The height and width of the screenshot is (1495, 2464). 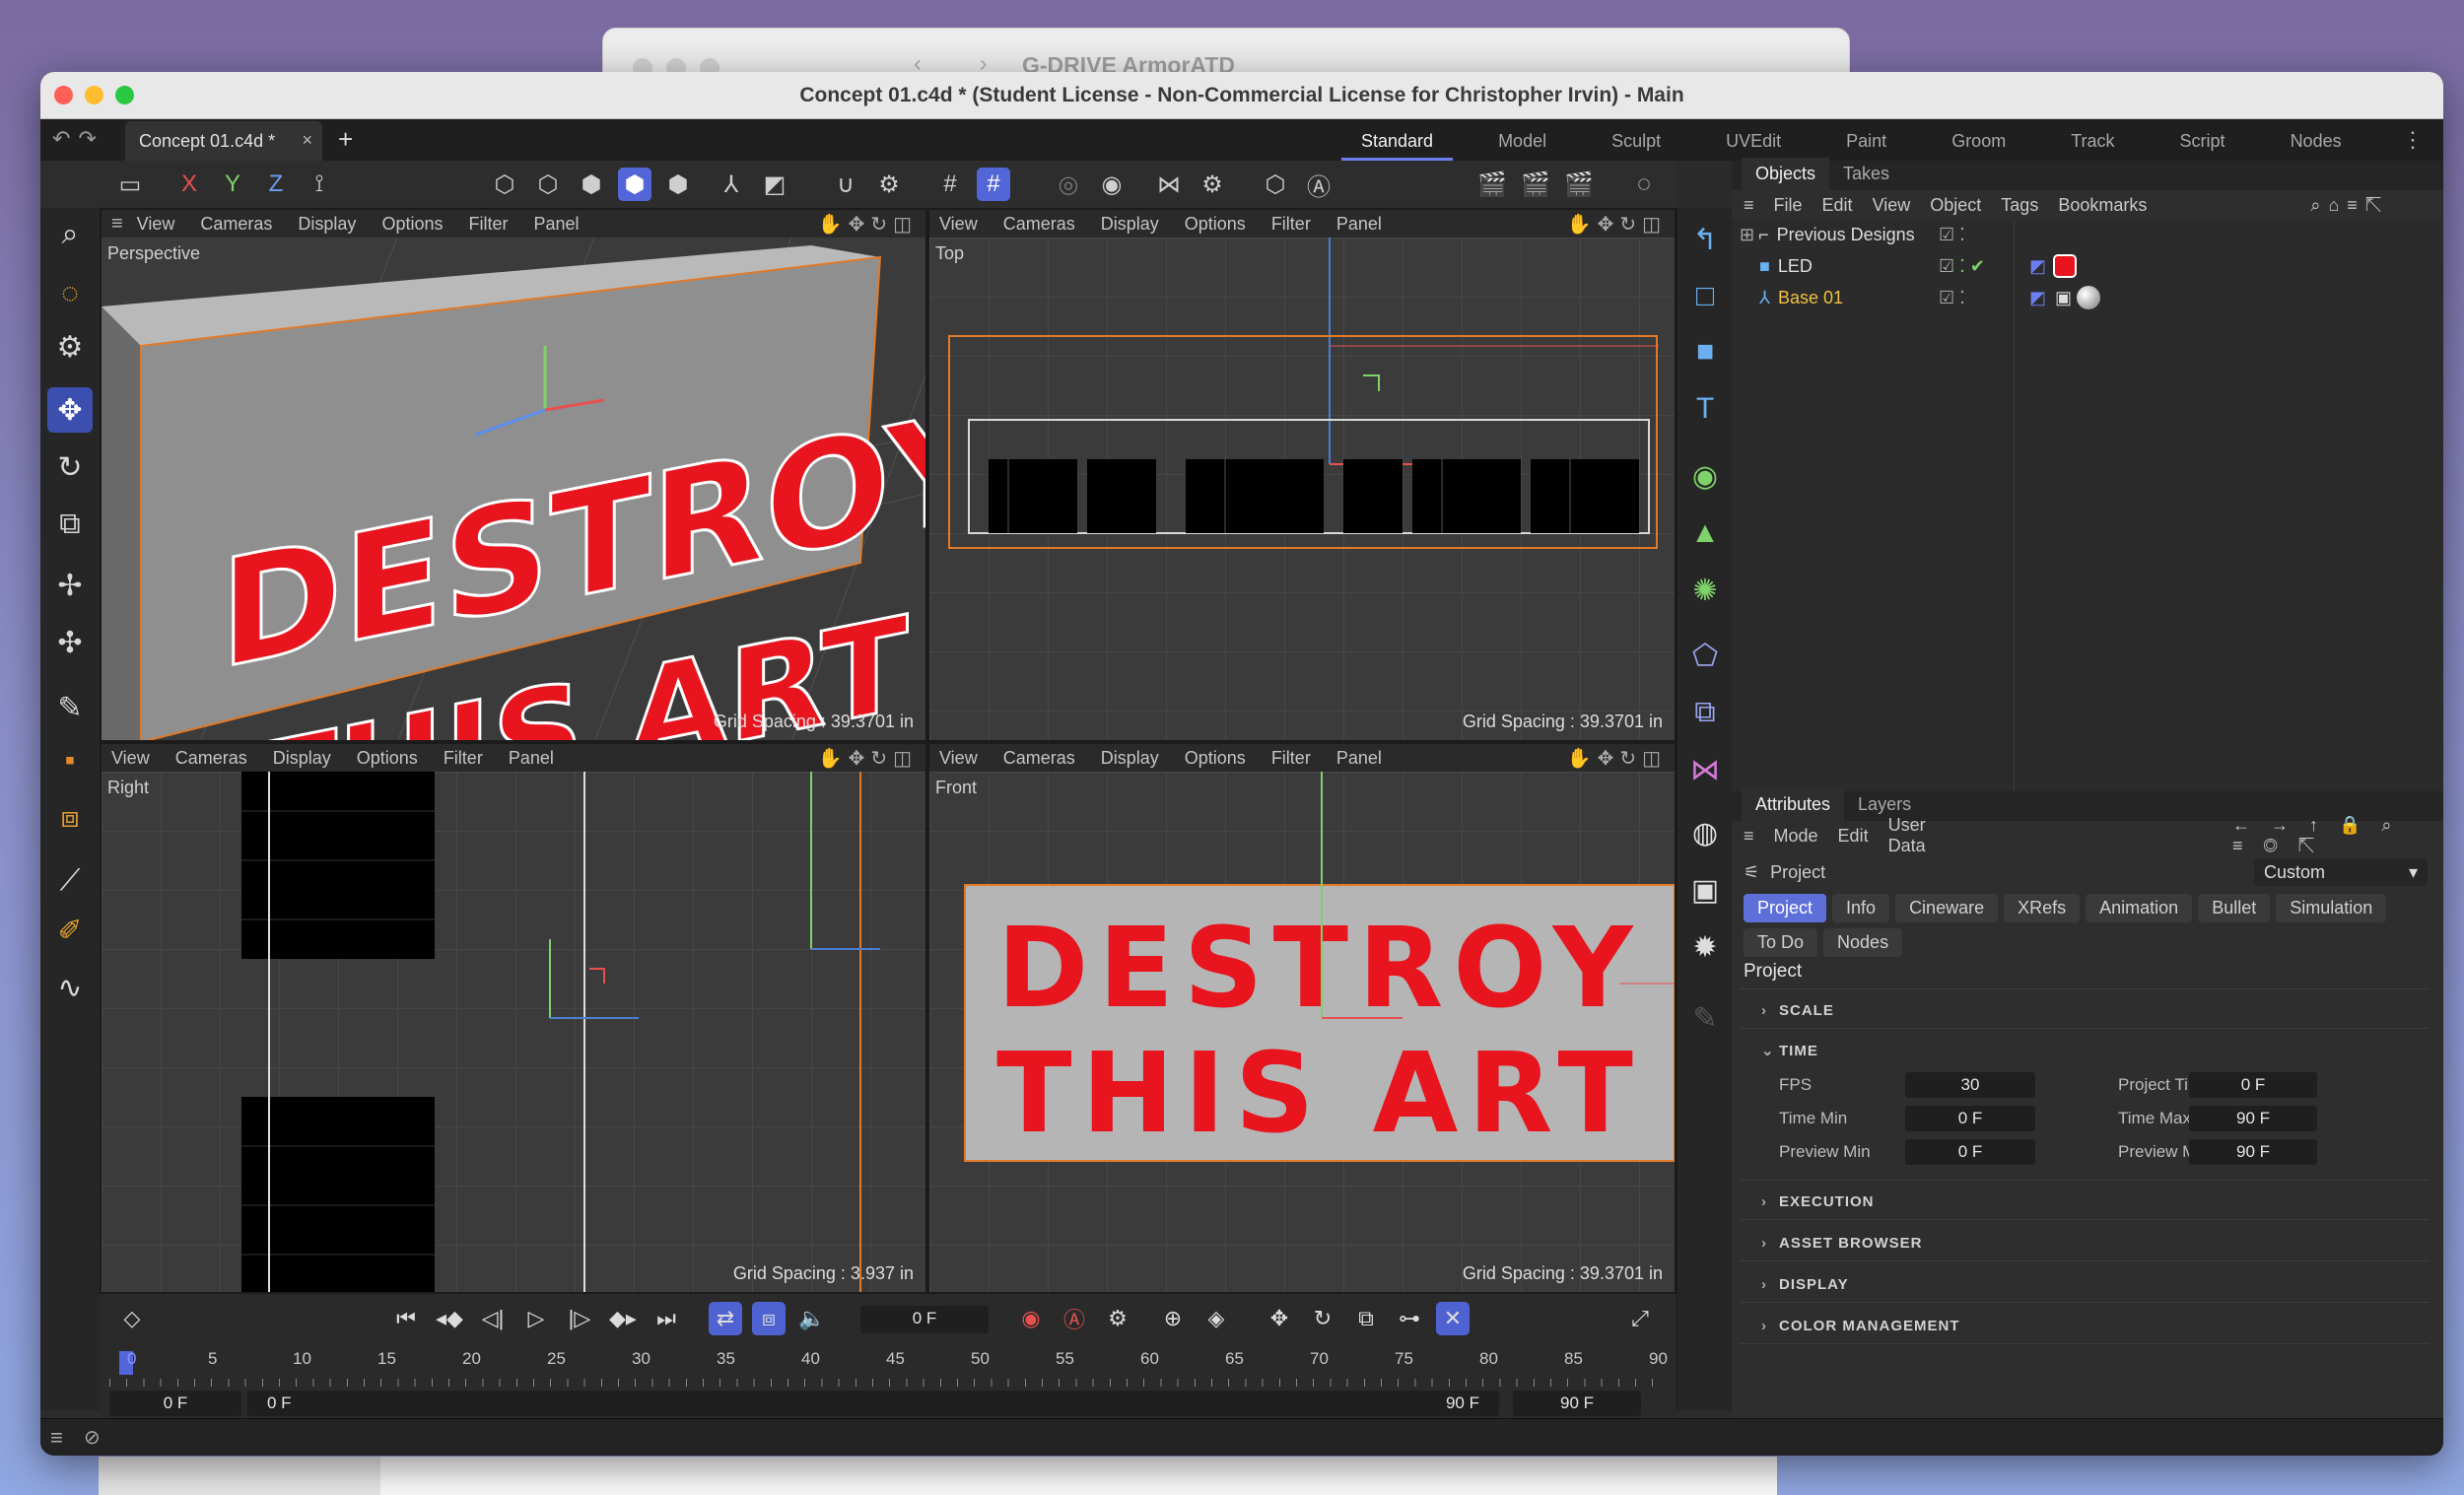 I want to click on object-row-led: ■ LED ☑ ⁚ ✔ ◩, so click(x=2087, y=266).